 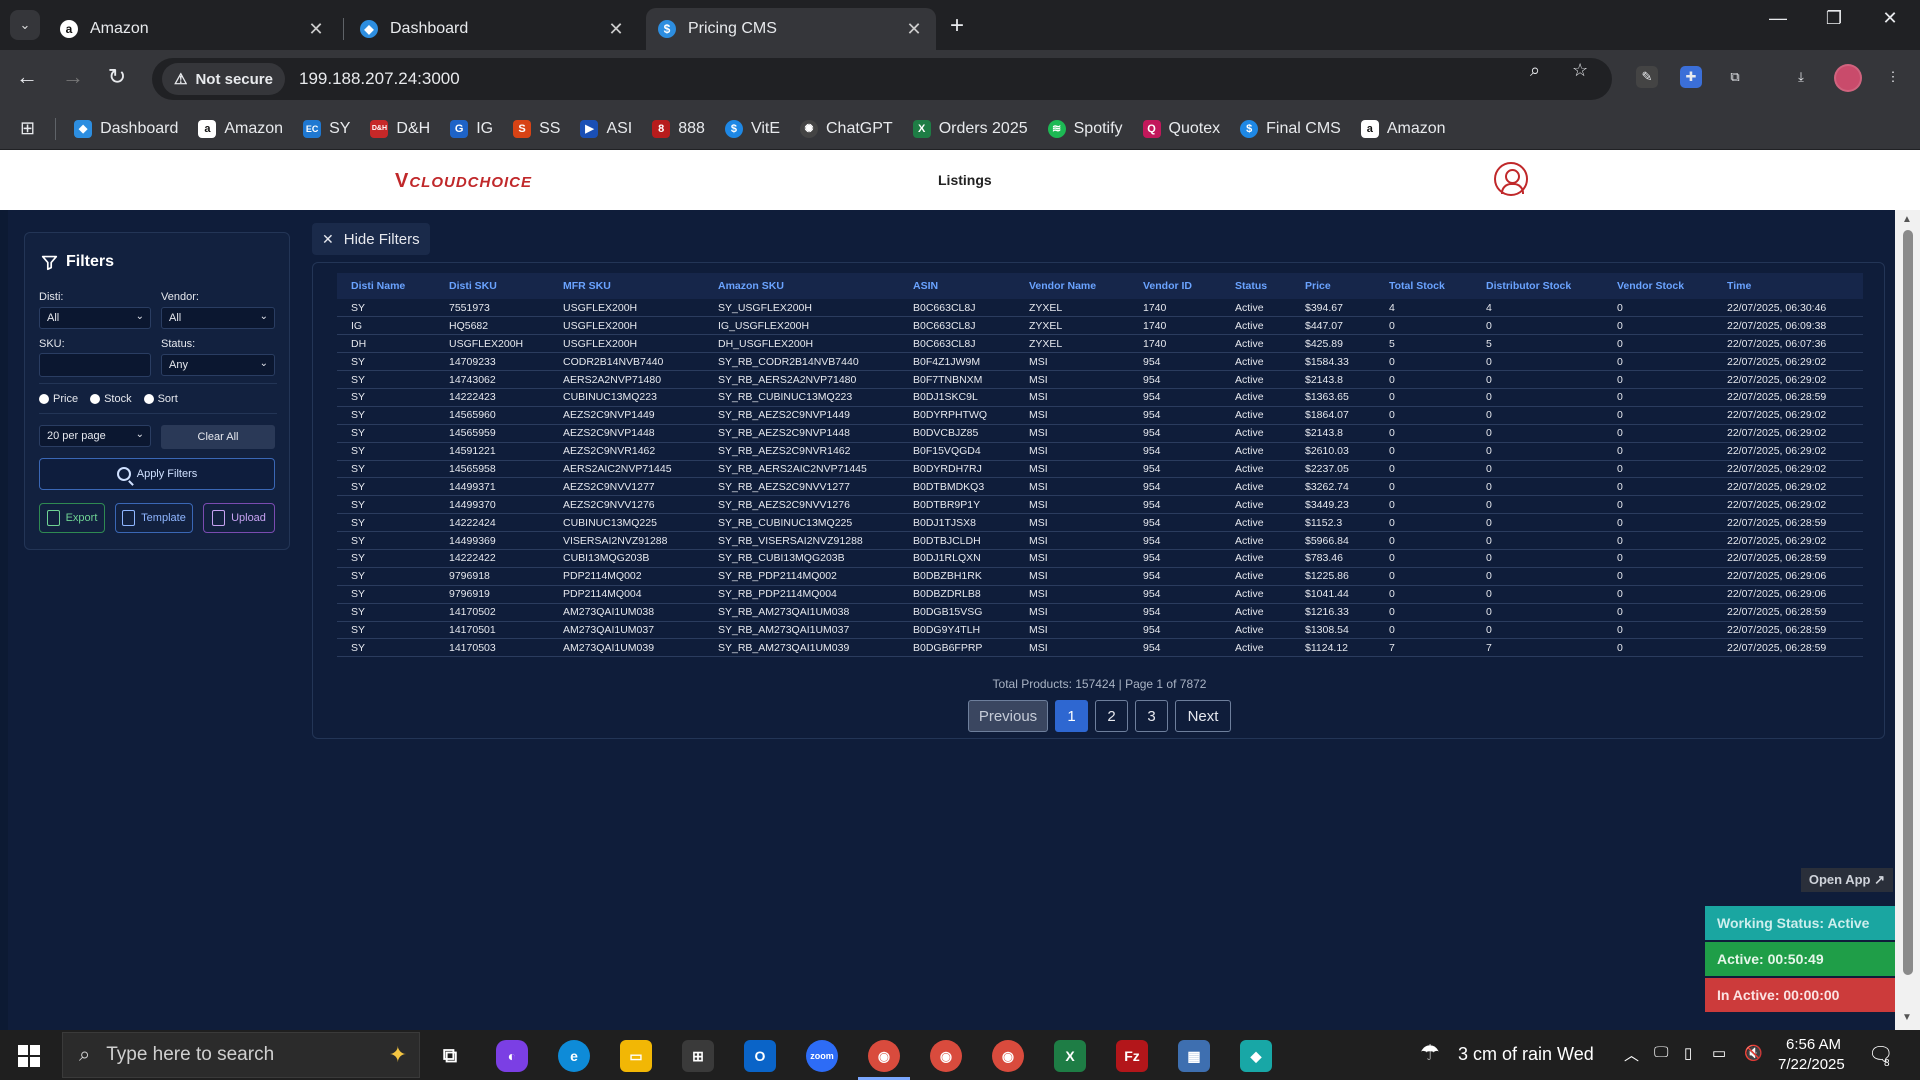 What do you see at coordinates (223, 79) in the screenshot?
I see `security-chip: ⚠ Not secure` at bounding box center [223, 79].